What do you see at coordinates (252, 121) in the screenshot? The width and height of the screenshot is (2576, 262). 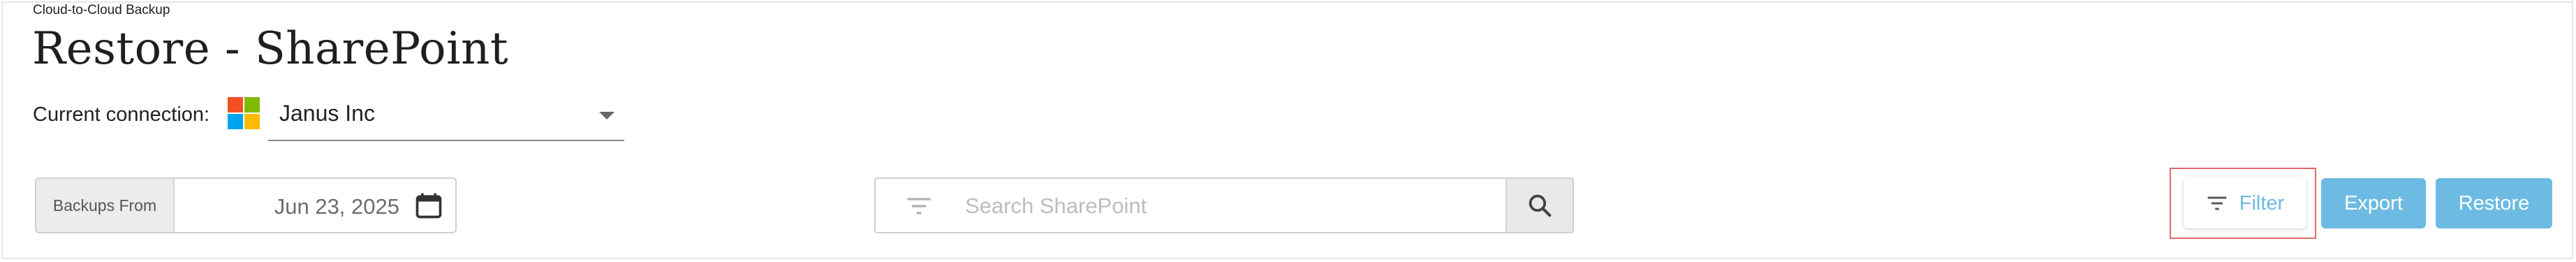 I see `logo-square-yellow` at bounding box center [252, 121].